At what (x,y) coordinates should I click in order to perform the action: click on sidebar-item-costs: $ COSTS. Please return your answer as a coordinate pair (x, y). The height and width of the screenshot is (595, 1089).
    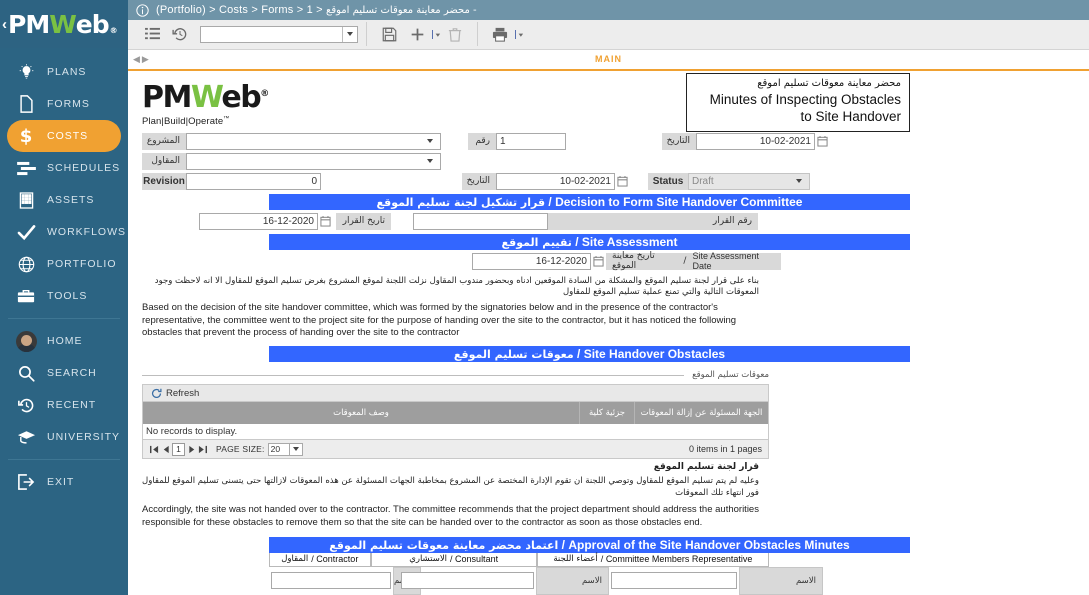
    Looking at the image, I should click on (64, 136).